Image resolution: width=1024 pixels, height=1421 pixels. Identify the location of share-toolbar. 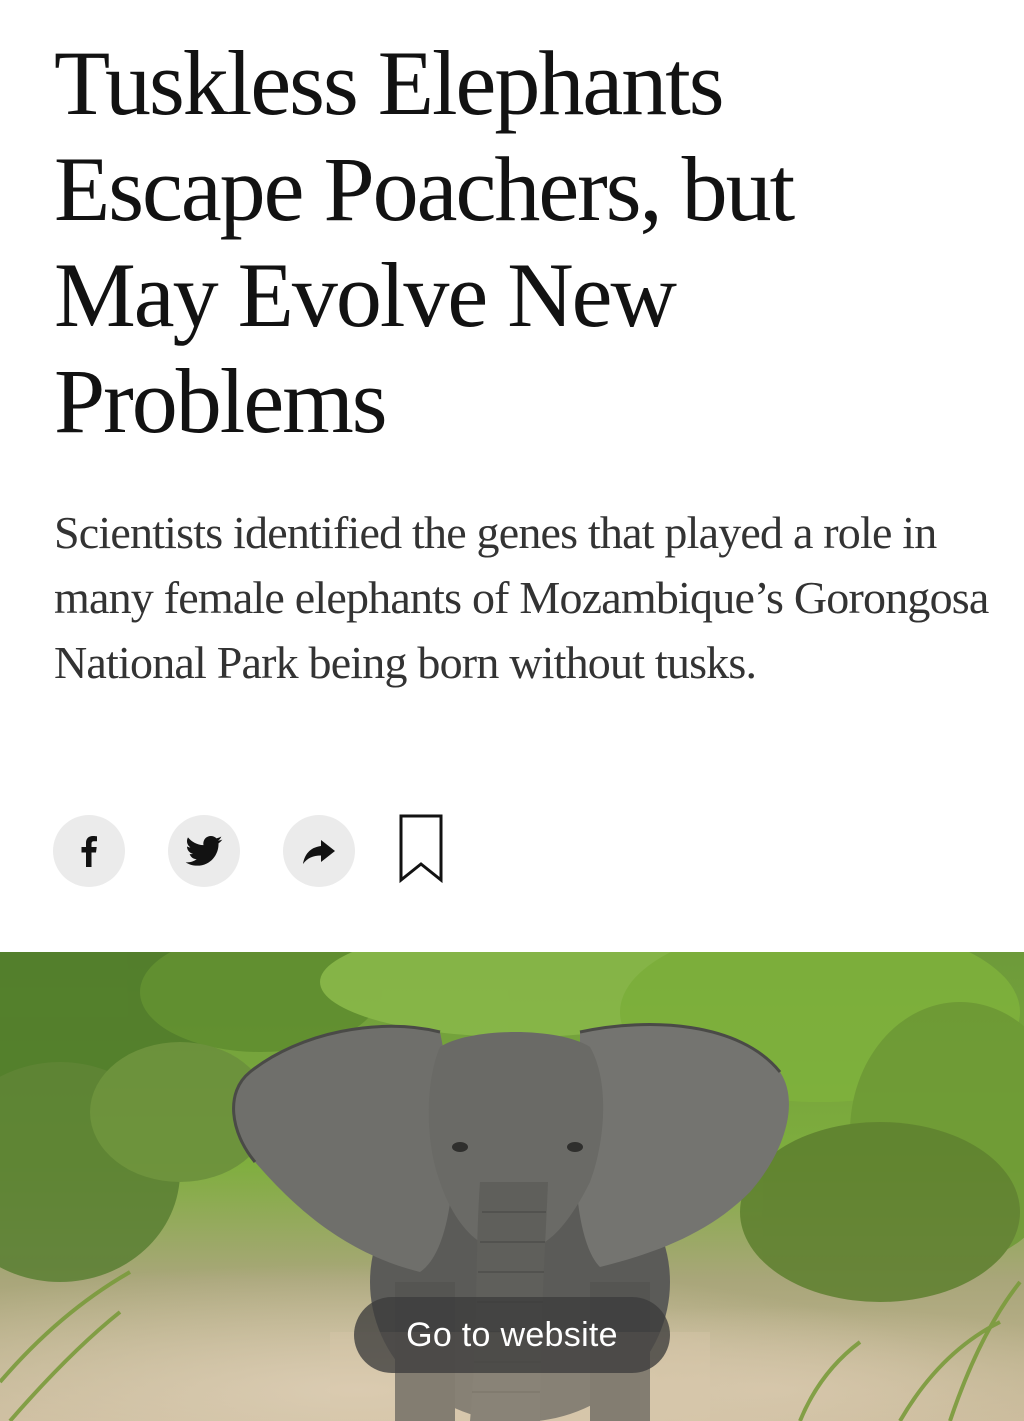
(248, 851).